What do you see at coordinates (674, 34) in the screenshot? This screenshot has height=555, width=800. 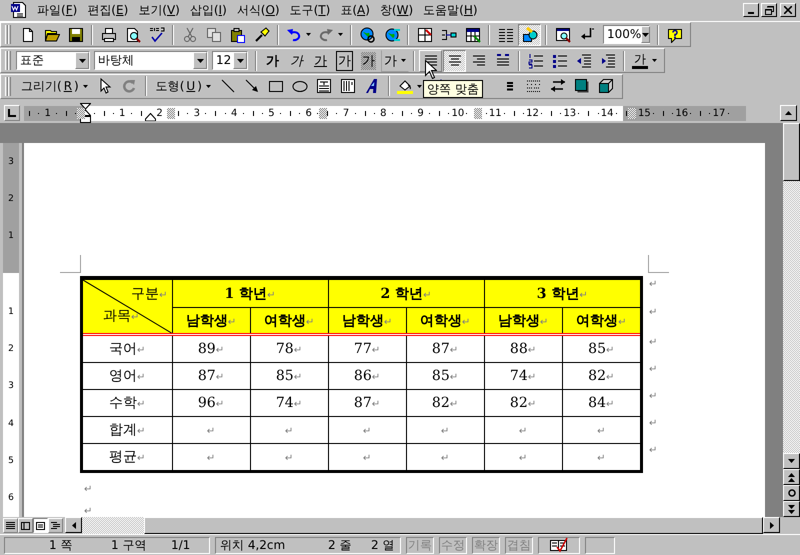 I see `help-icon` at bounding box center [674, 34].